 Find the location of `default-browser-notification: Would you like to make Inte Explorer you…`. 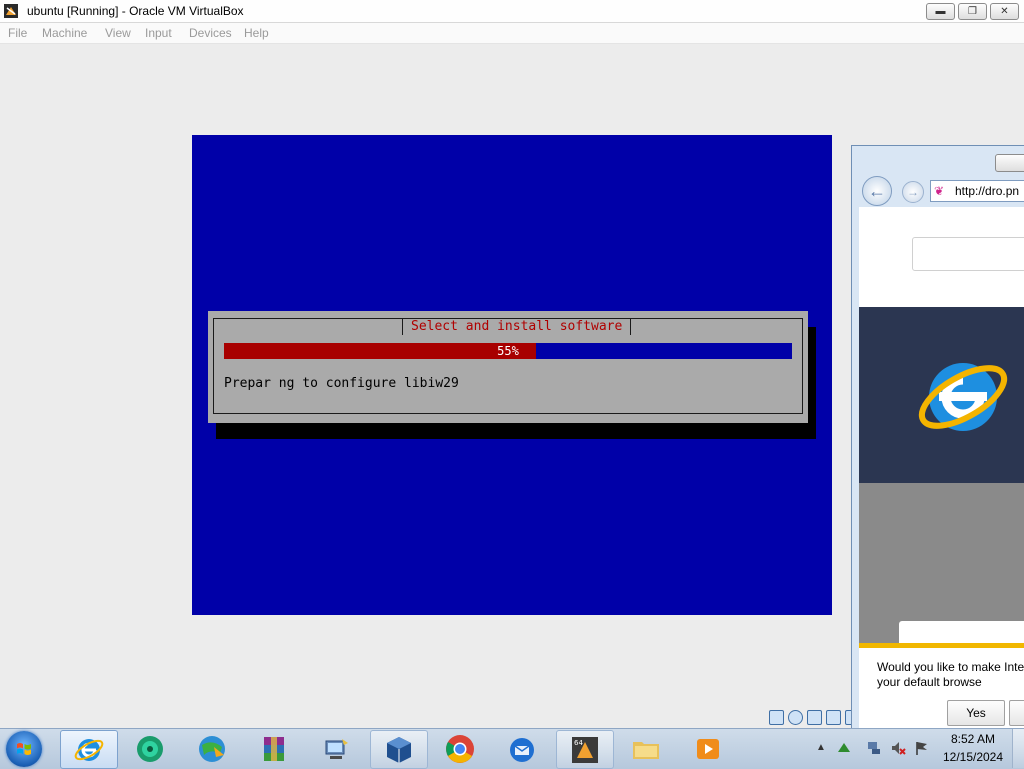

default-browser-notification: Would you like to make Inte Explorer you… is located at coordinates (941, 687).